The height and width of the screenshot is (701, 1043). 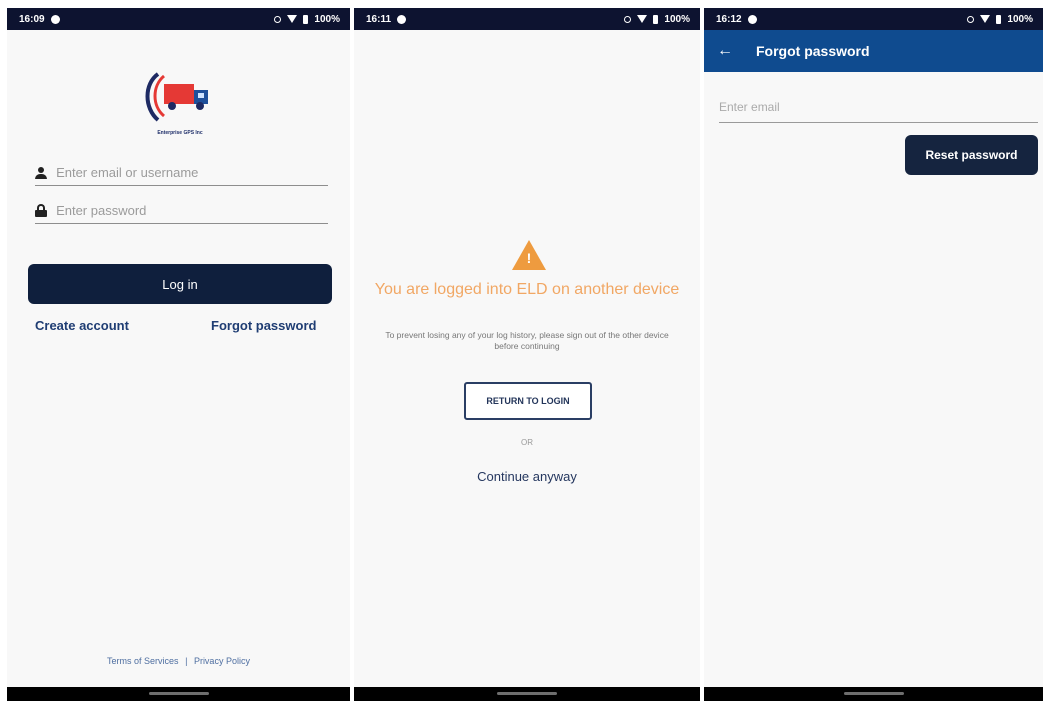 I want to click on person-icon, so click(x=41, y=172).